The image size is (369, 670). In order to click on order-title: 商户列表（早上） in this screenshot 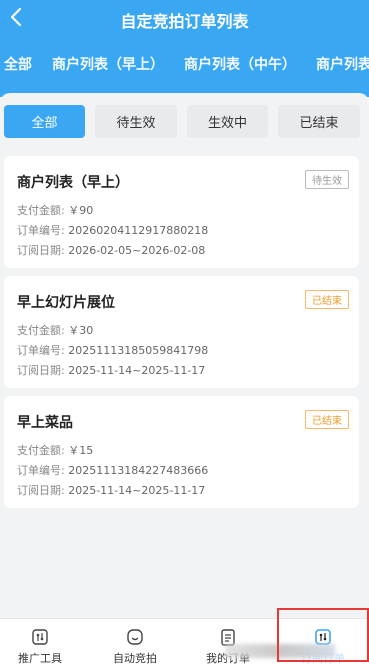, I will do `click(73, 183)`.